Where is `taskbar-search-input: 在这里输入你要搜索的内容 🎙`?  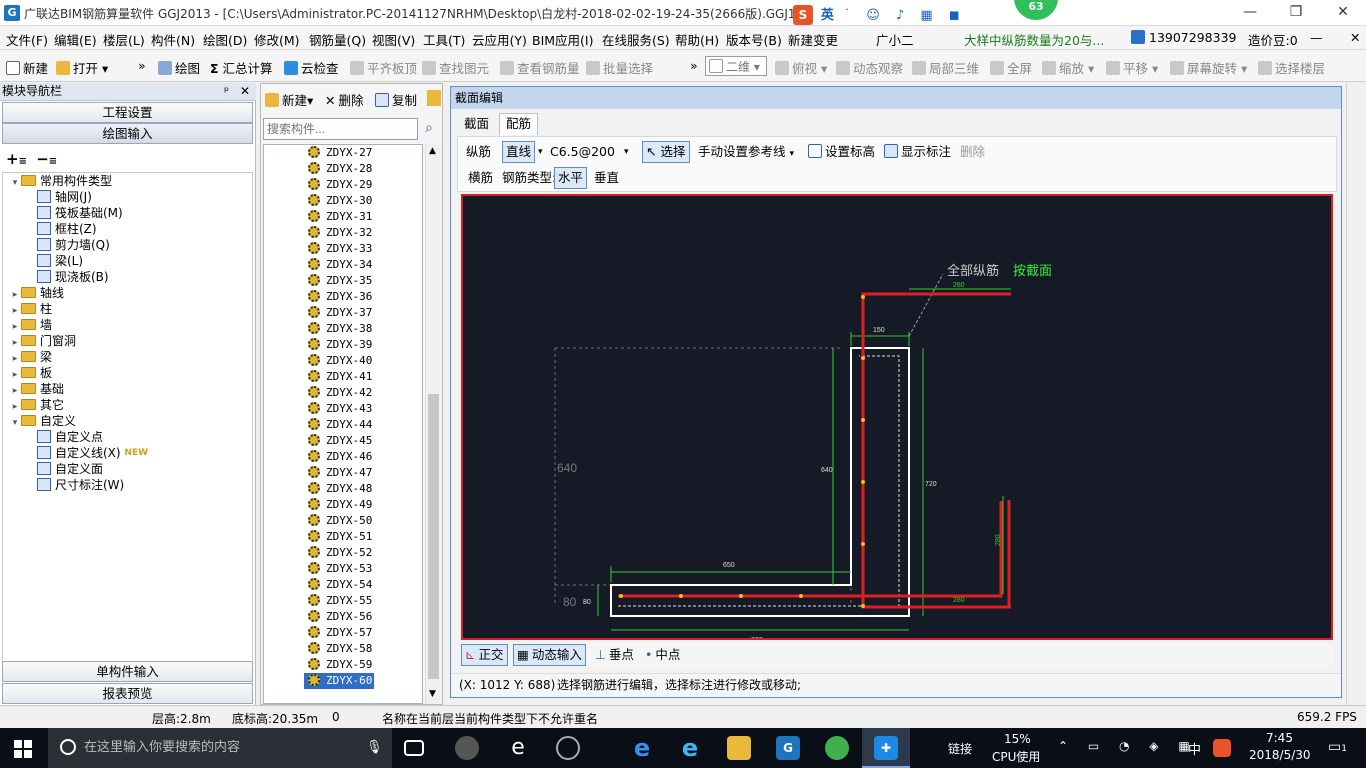
taskbar-search-input: 在这里输入你要搜索的内容 🎙 is located at coordinates (220, 748).